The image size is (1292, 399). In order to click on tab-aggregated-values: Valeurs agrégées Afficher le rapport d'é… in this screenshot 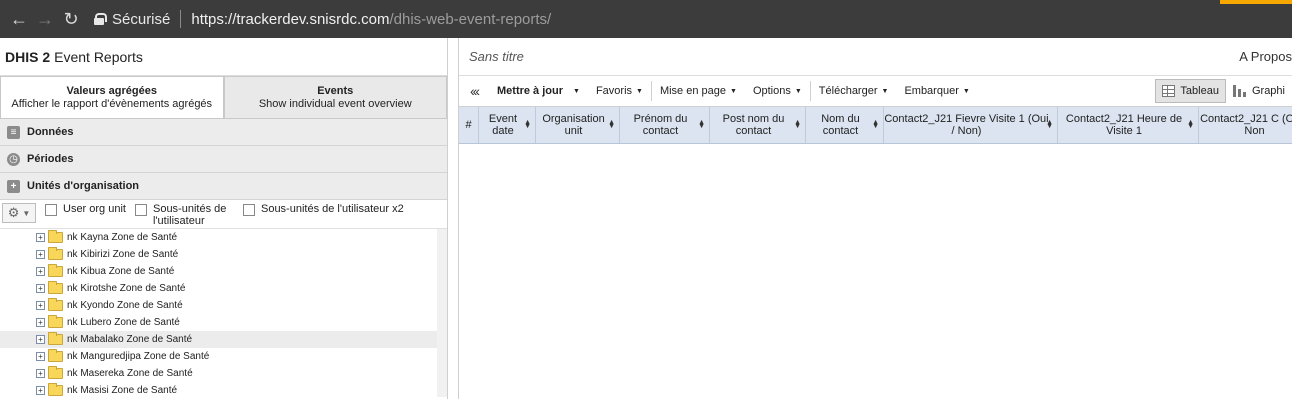, I will do `click(112, 97)`.